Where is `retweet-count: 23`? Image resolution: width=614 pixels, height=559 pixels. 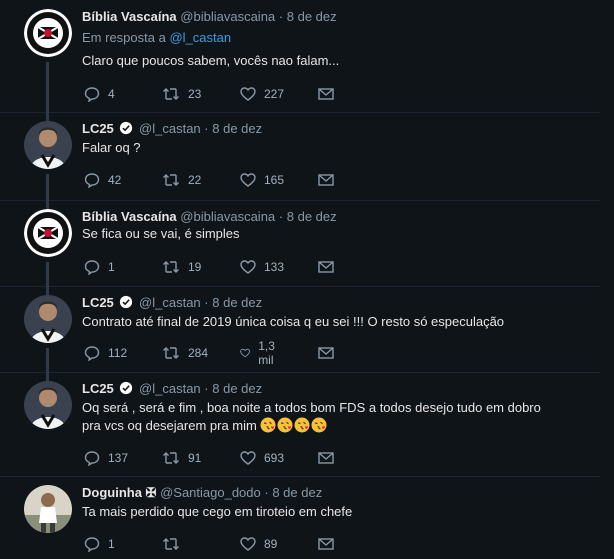 retweet-count: 23 is located at coordinates (195, 94).